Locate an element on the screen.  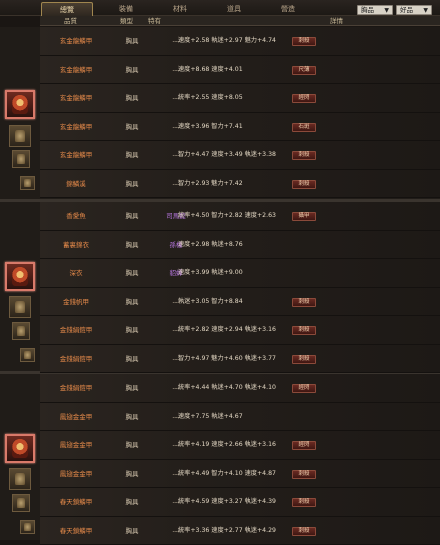
tab-overview: 總覽 is located at coordinates (67, 9).